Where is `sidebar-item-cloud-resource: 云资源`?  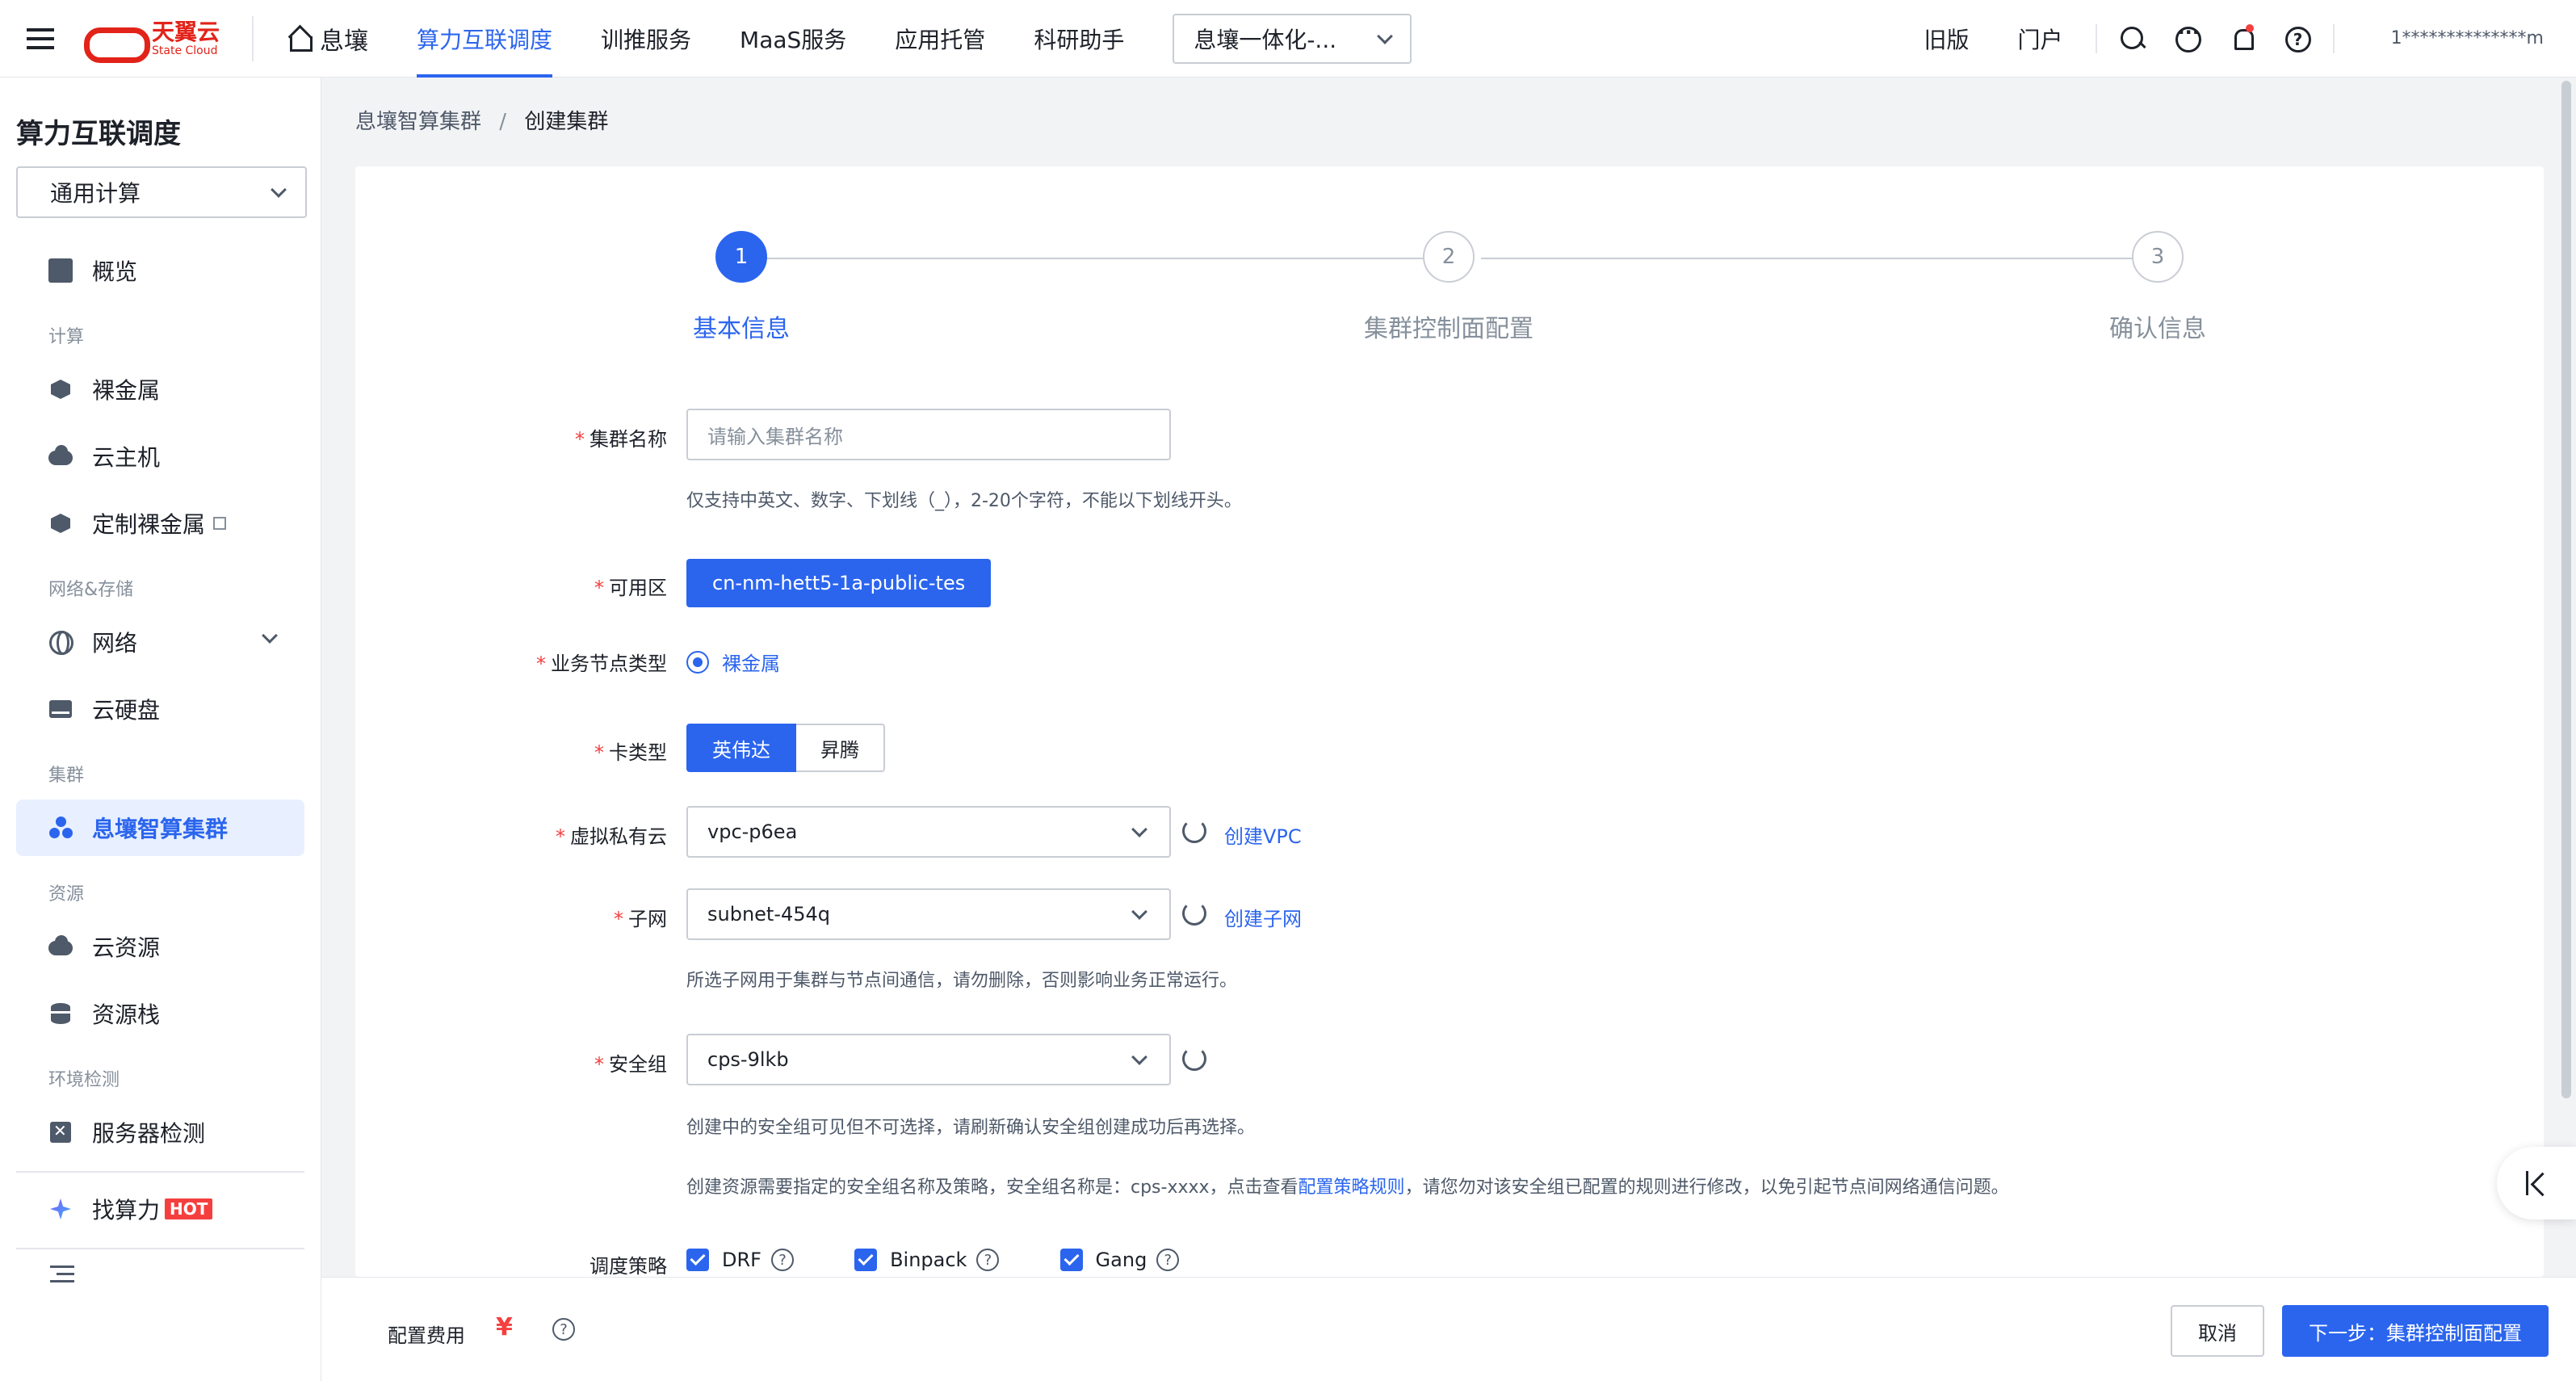
sidebar-item-cloud-resource: 云资源 is located at coordinates (160, 947).